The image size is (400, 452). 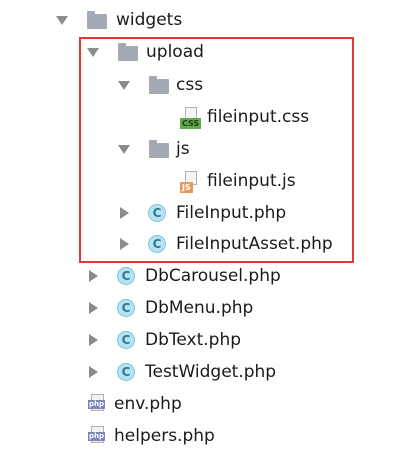 I want to click on tree-node-css-file: CSS fileinput.css, so click(x=200, y=117).